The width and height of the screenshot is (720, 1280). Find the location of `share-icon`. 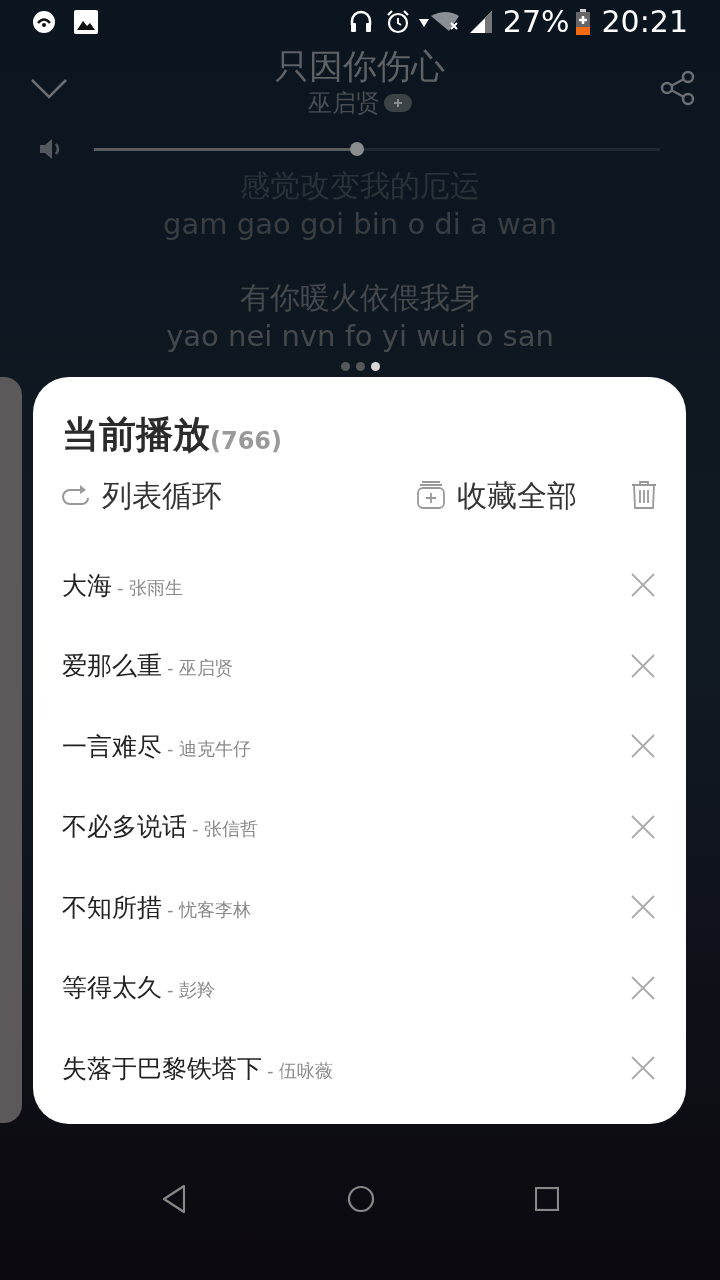

share-icon is located at coordinates (678, 88).